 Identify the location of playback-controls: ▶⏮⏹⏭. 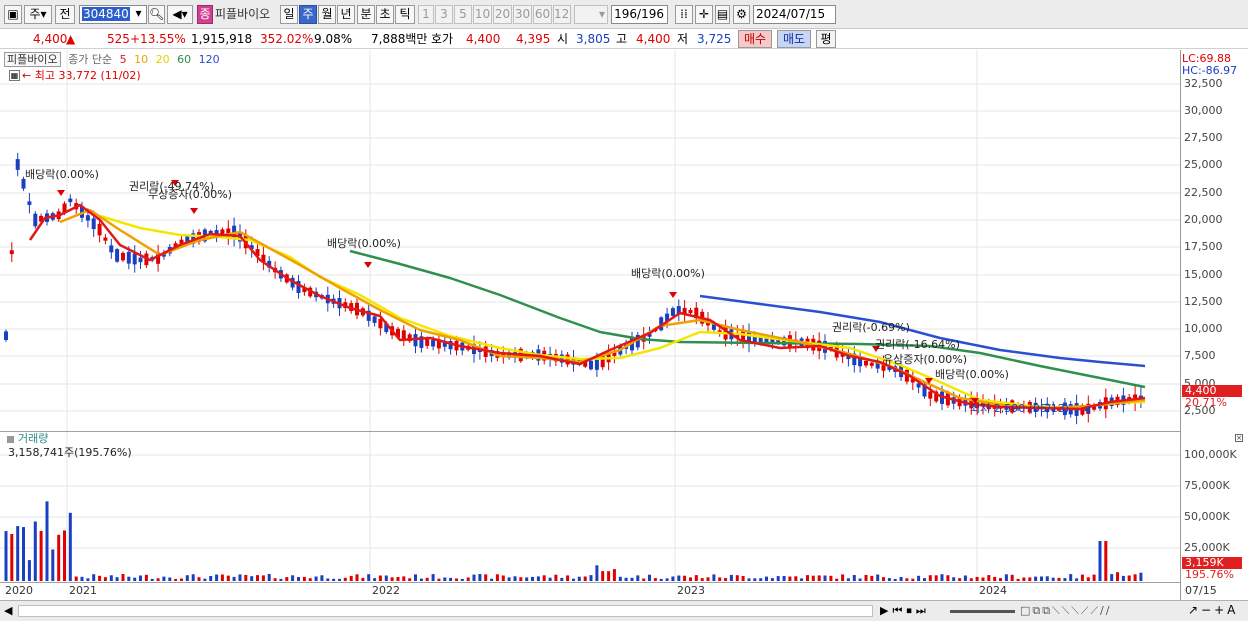
(905, 611).